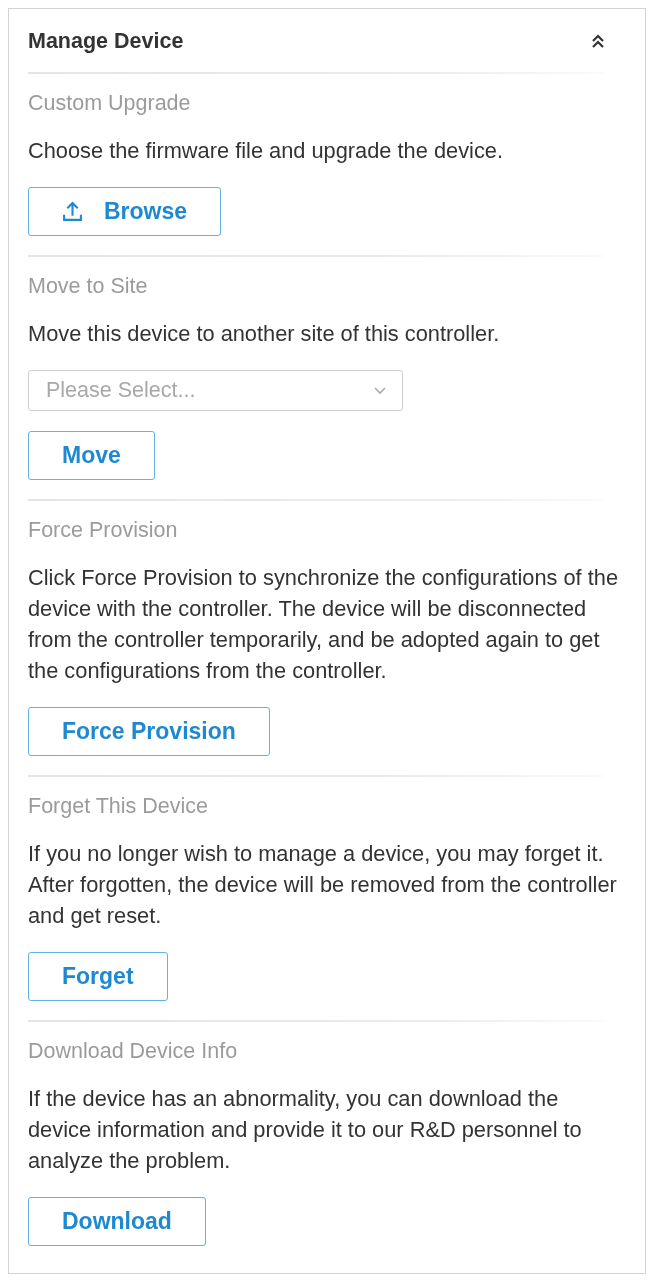 This screenshot has height=1287, width=654. Describe the element at coordinates (305, 1130) in the screenshot. I see `section-description: If the device has an abnormality, you can download the device information and provide it to our R&D personnel to analyze the problem.` at that location.